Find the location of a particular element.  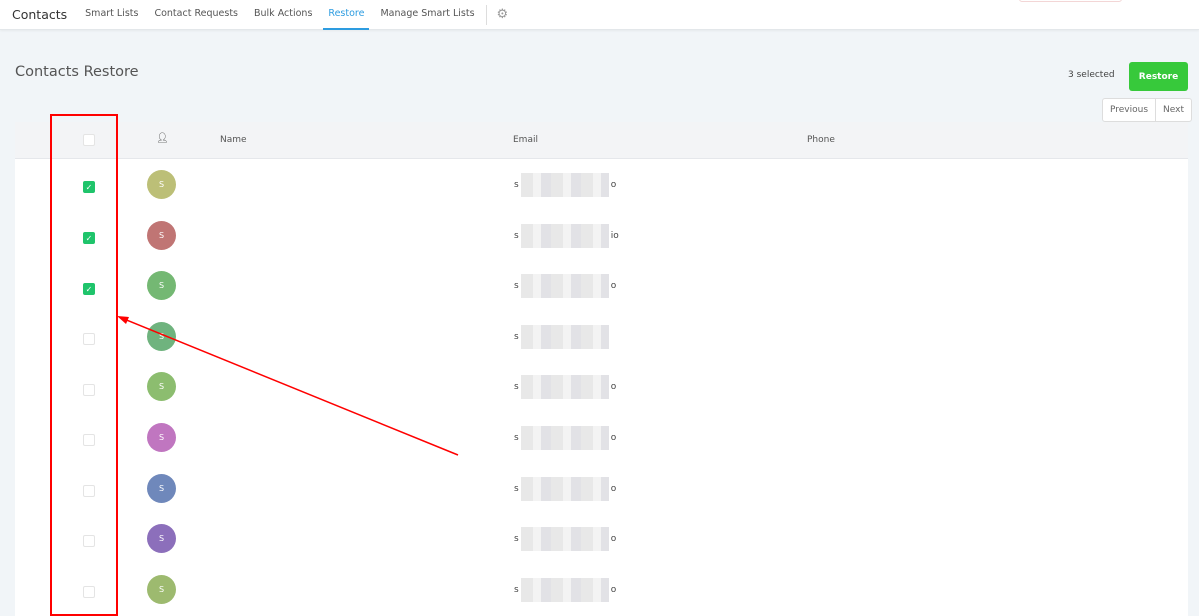

annotation-arrow is located at coordinates (288, 386).